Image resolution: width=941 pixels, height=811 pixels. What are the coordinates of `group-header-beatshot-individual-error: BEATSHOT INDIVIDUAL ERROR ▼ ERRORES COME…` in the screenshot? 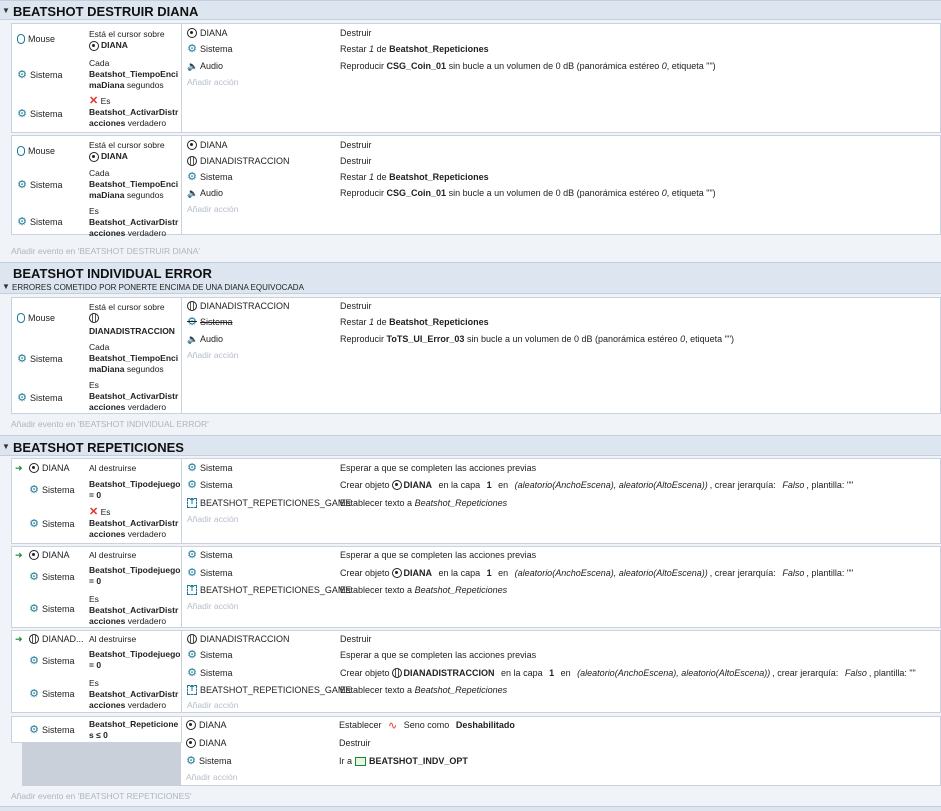 It's located at (470, 278).